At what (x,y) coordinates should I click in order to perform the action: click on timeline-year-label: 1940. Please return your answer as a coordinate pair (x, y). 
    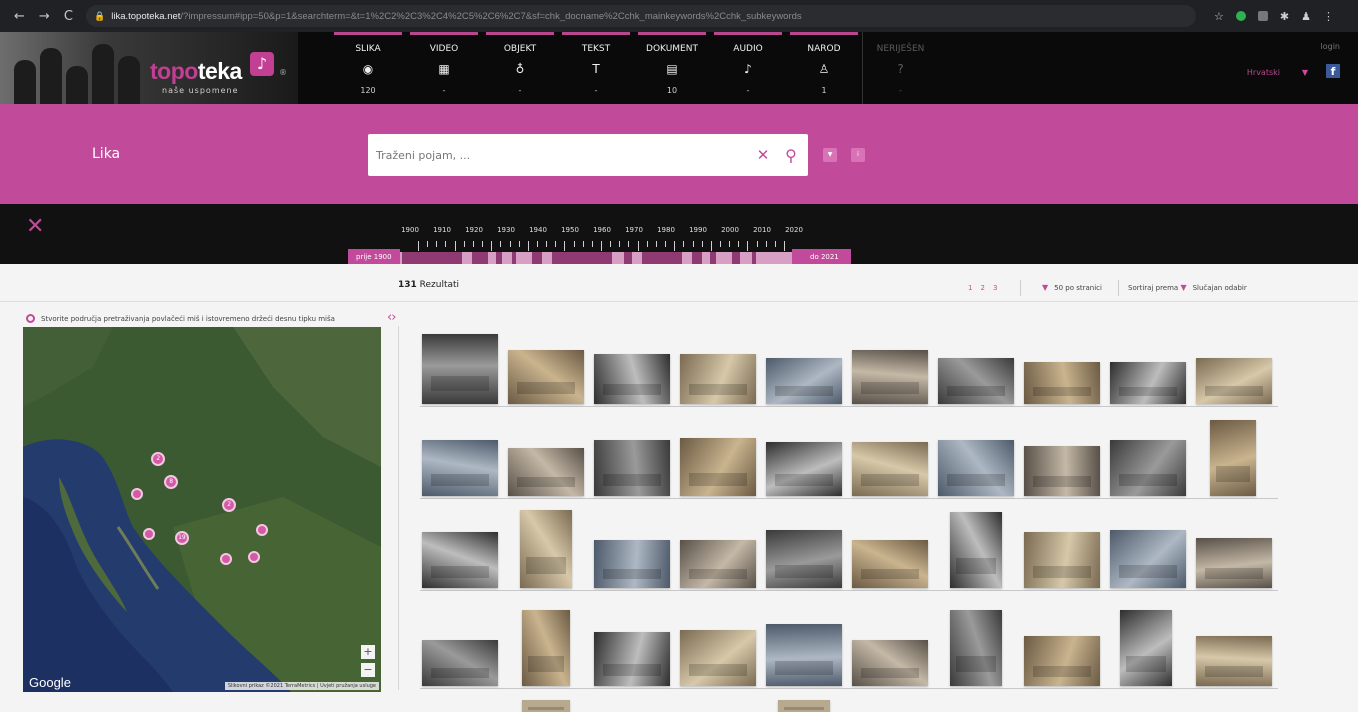
    Looking at the image, I should click on (538, 230).